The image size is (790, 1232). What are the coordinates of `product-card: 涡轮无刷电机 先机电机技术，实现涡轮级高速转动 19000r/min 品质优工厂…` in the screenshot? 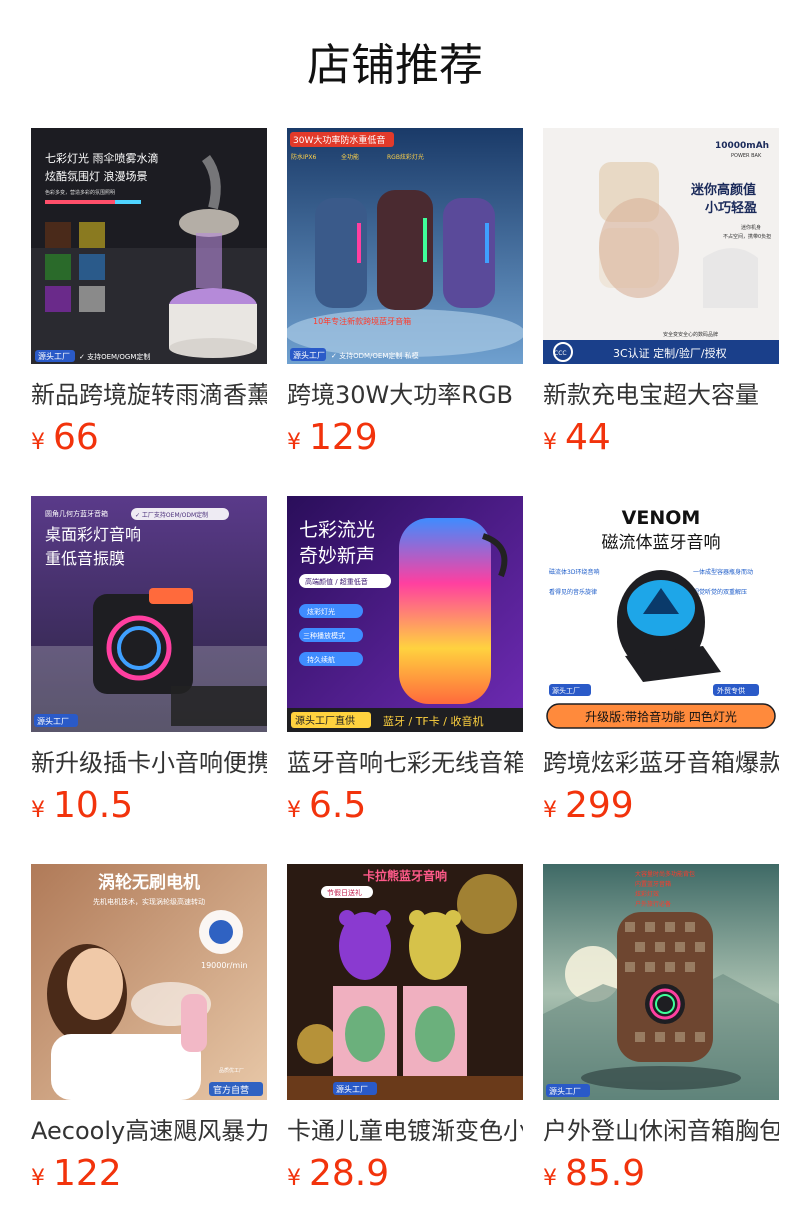 It's located at (149, 1034).